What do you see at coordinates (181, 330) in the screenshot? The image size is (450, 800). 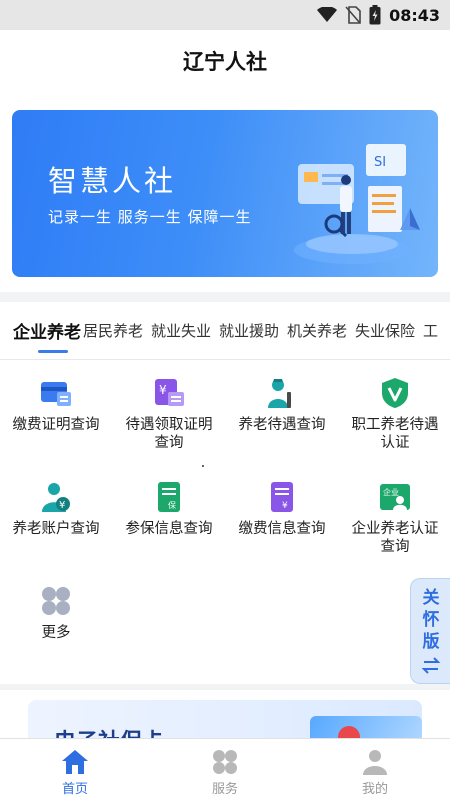 I see `tab-employment: 就业失业` at bounding box center [181, 330].